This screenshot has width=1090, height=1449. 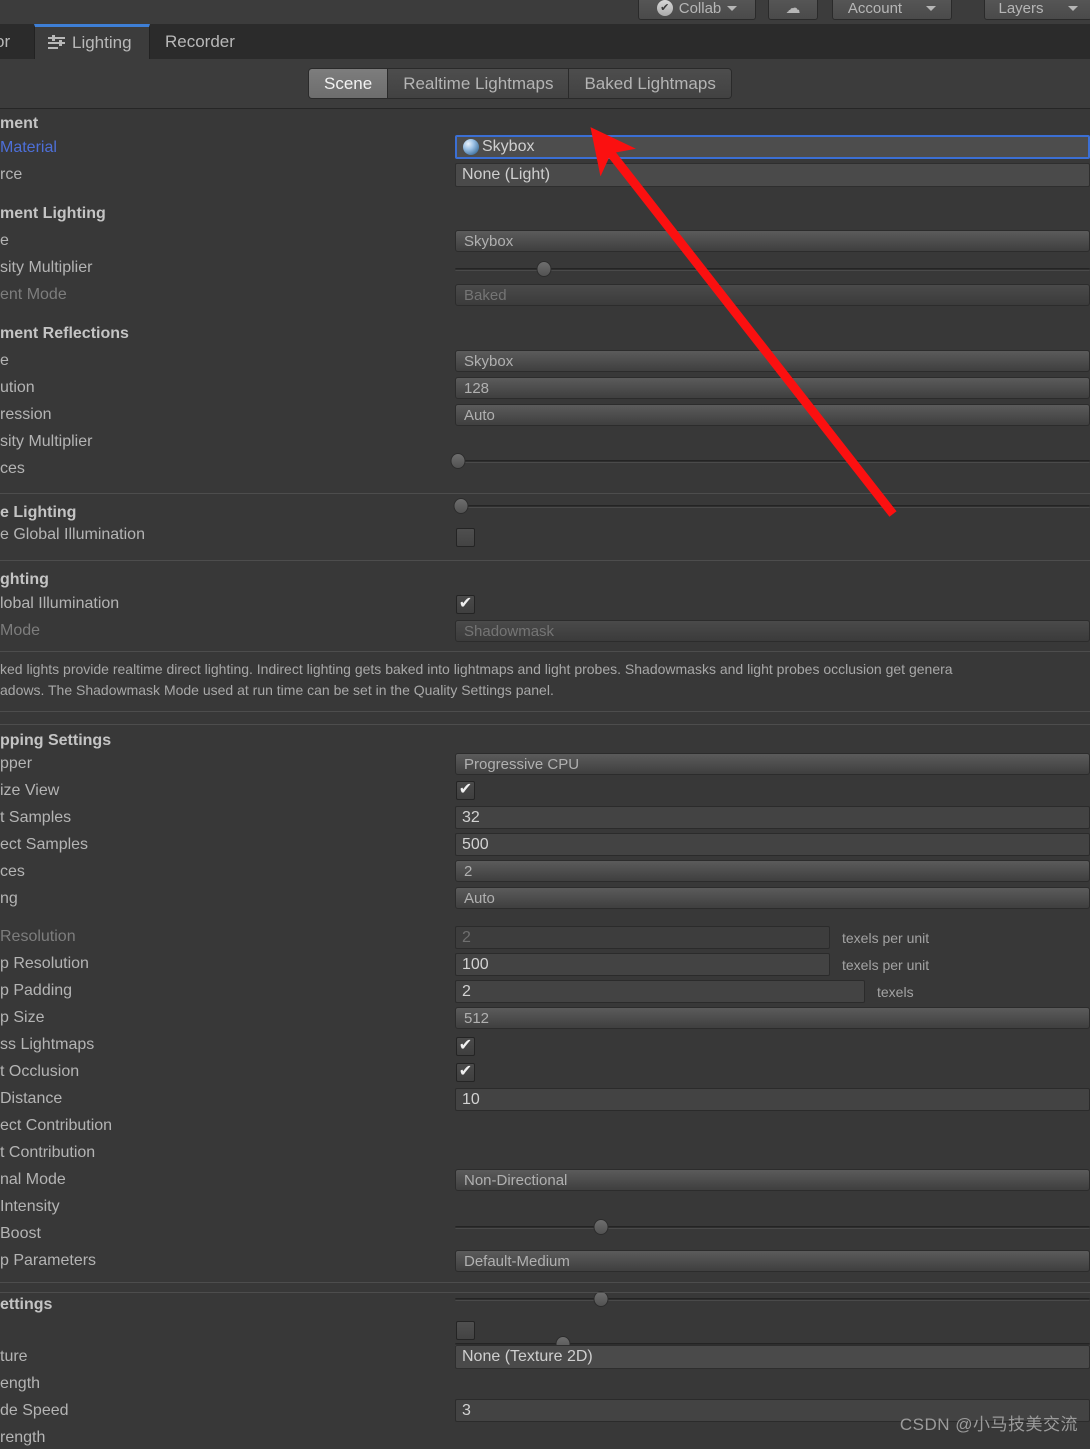 I want to click on label-lightmap-size: p Size, so click(x=22, y=1017).